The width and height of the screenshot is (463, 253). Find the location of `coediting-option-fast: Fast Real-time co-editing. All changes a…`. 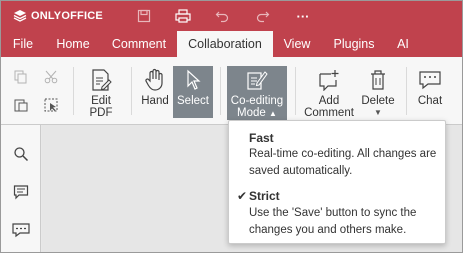

coediting-option-fast: Fast Real-time co-editing. All changes a… is located at coordinates (338, 151).